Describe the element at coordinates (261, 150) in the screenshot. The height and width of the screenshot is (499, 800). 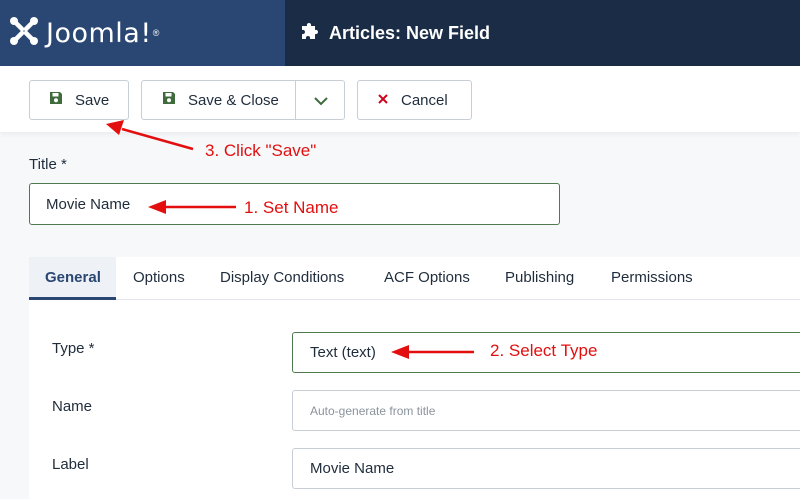
I see `annotation-step-3: 3. Click "Save"` at that location.